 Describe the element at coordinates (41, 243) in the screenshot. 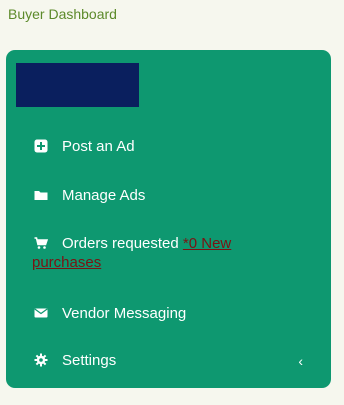

I see `cart-icon` at that location.